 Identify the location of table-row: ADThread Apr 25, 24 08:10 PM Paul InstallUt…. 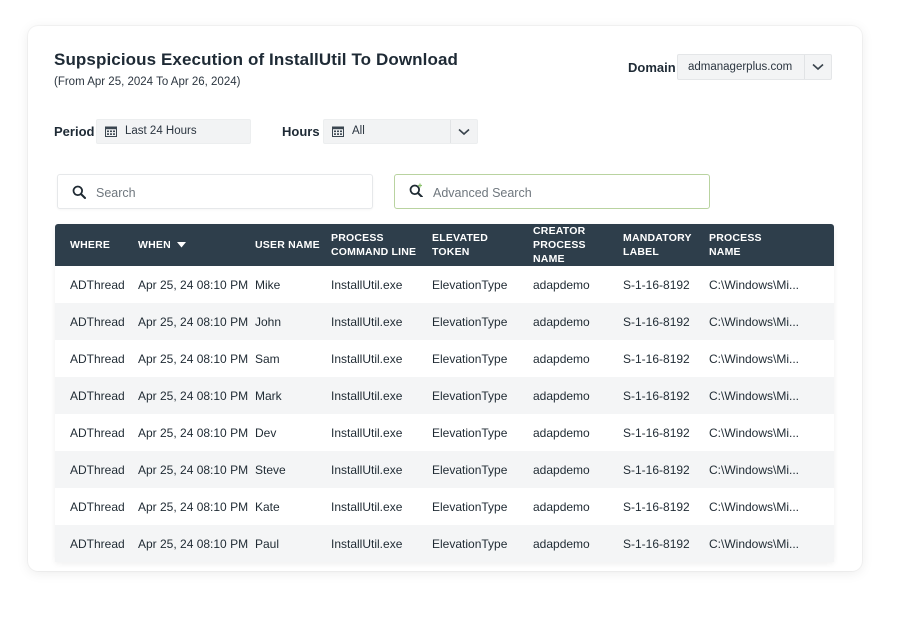
(444, 543).